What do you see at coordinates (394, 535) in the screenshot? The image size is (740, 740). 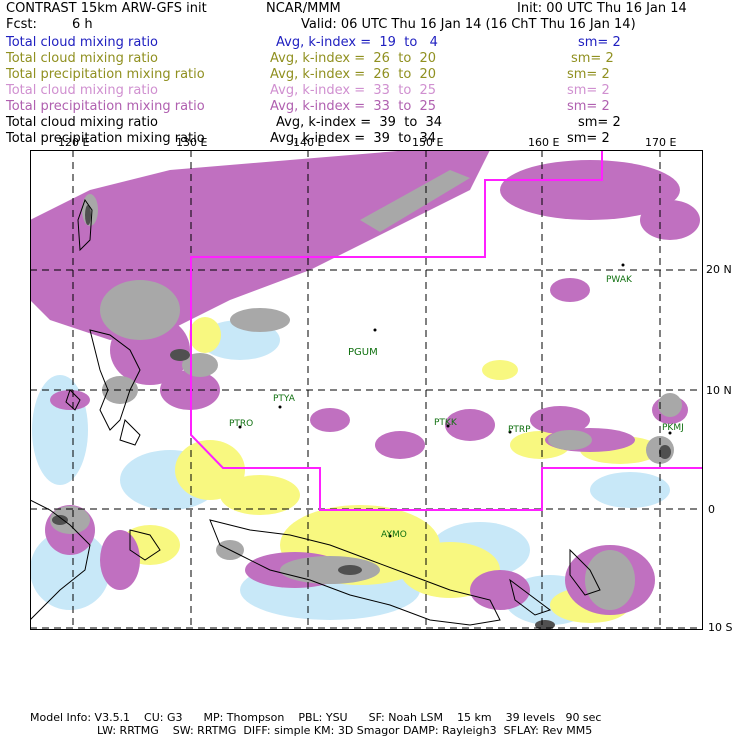 I see `station-label: AYMO` at bounding box center [394, 535].